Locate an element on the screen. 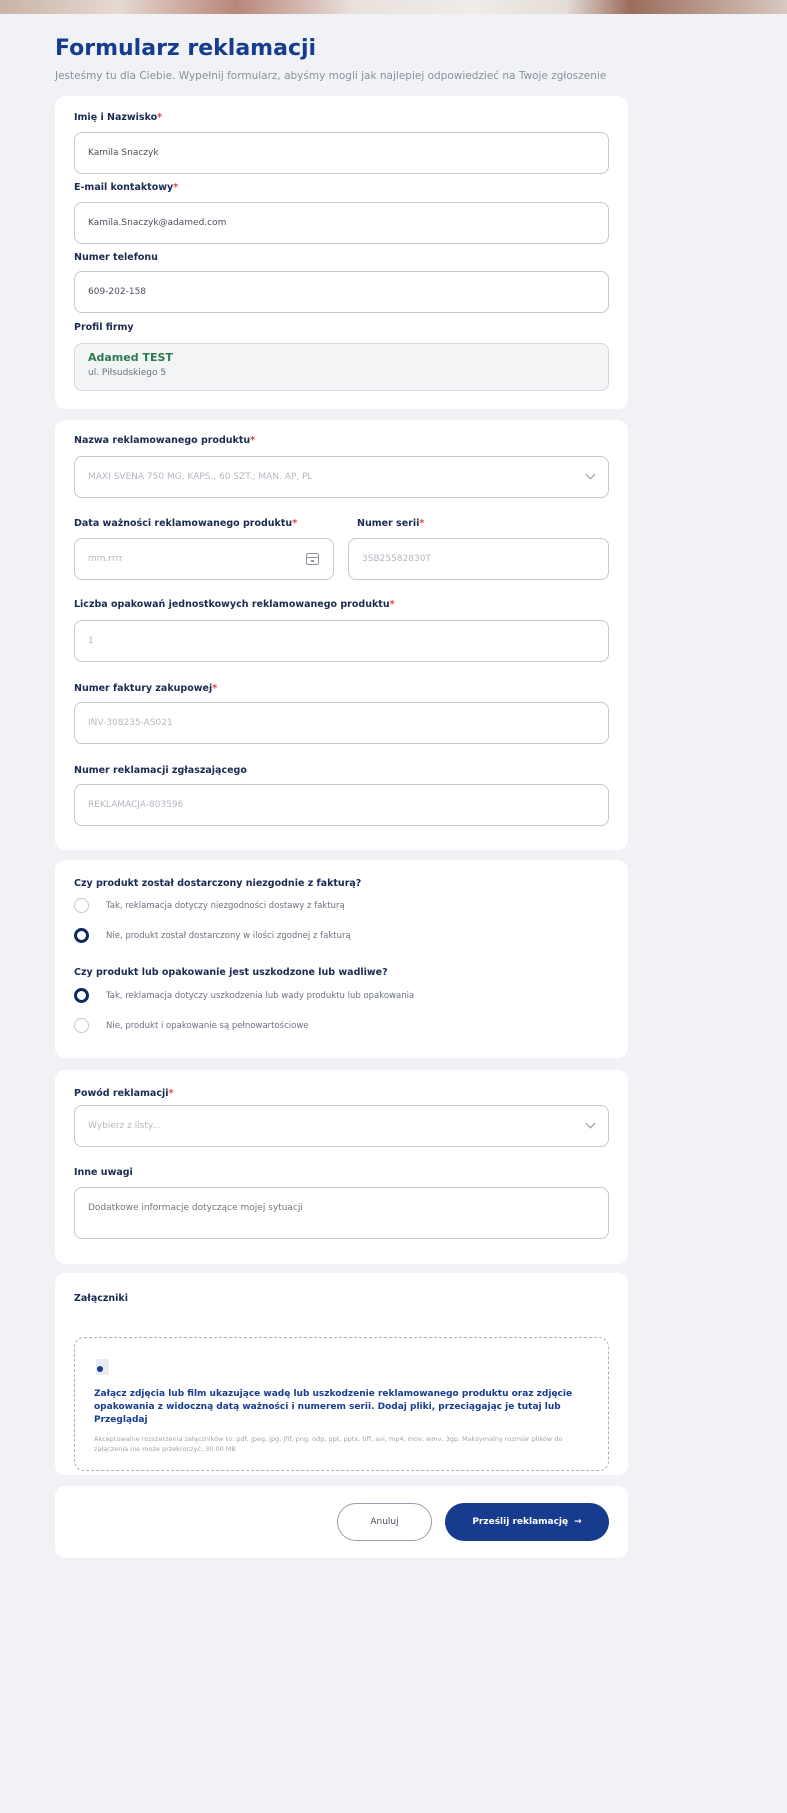  serial-input: 3SB25582830T is located at coordinates (478, 559).